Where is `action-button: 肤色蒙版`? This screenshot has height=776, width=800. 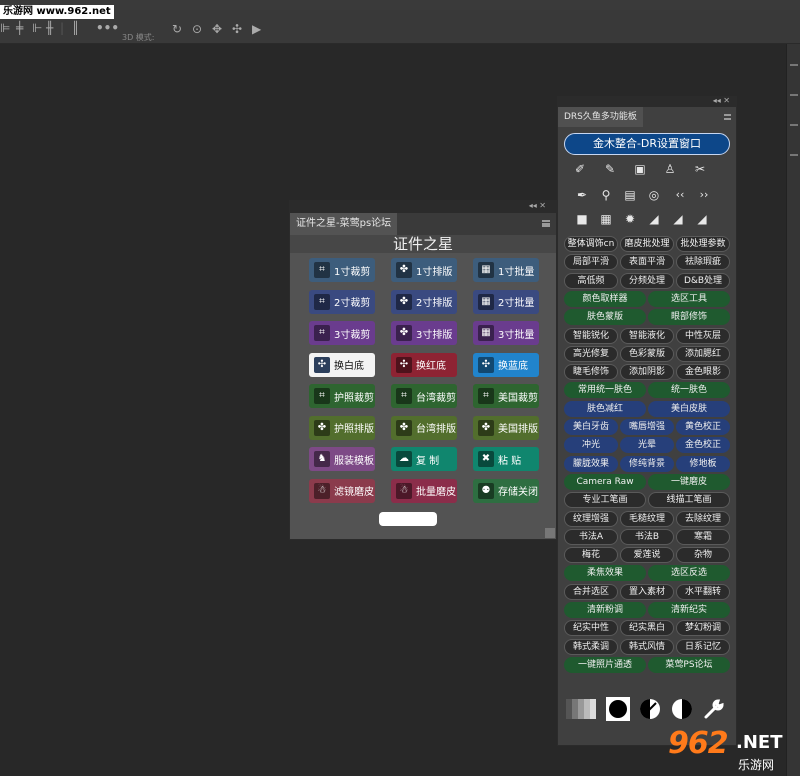
action-button: 肤色蒙版 is located at coordinates (605, 317).